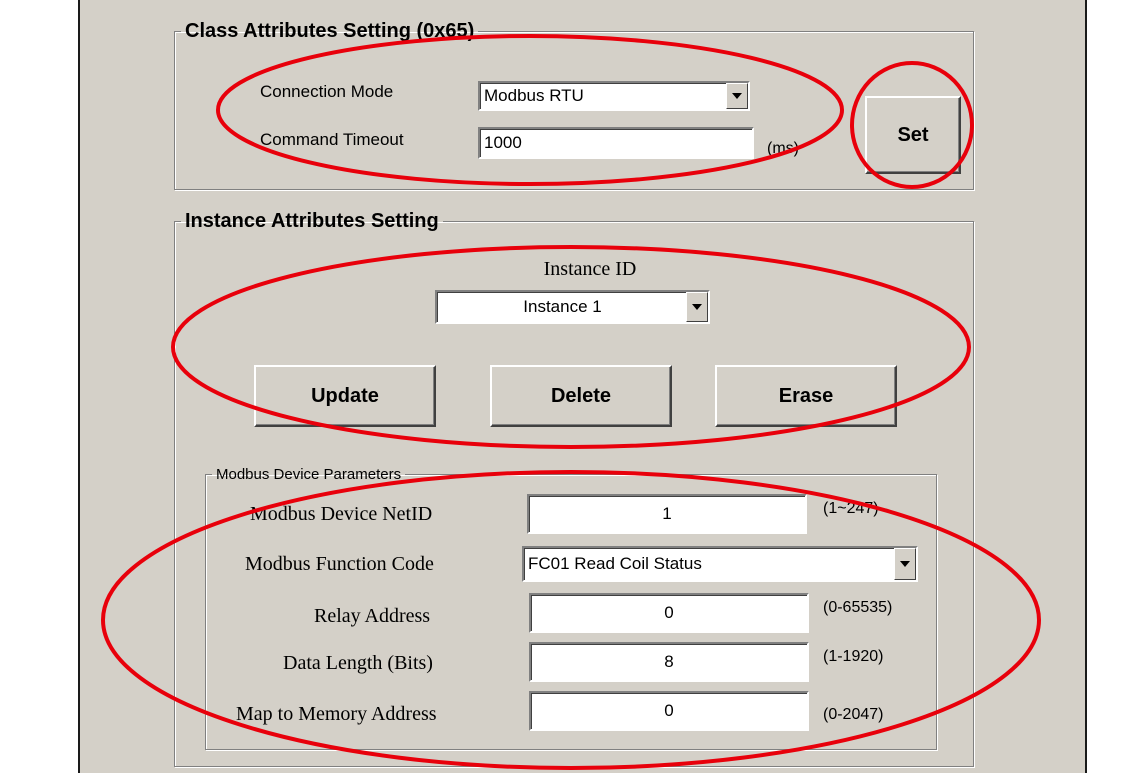  I want to click on right-border-line, so click(1086, 386).